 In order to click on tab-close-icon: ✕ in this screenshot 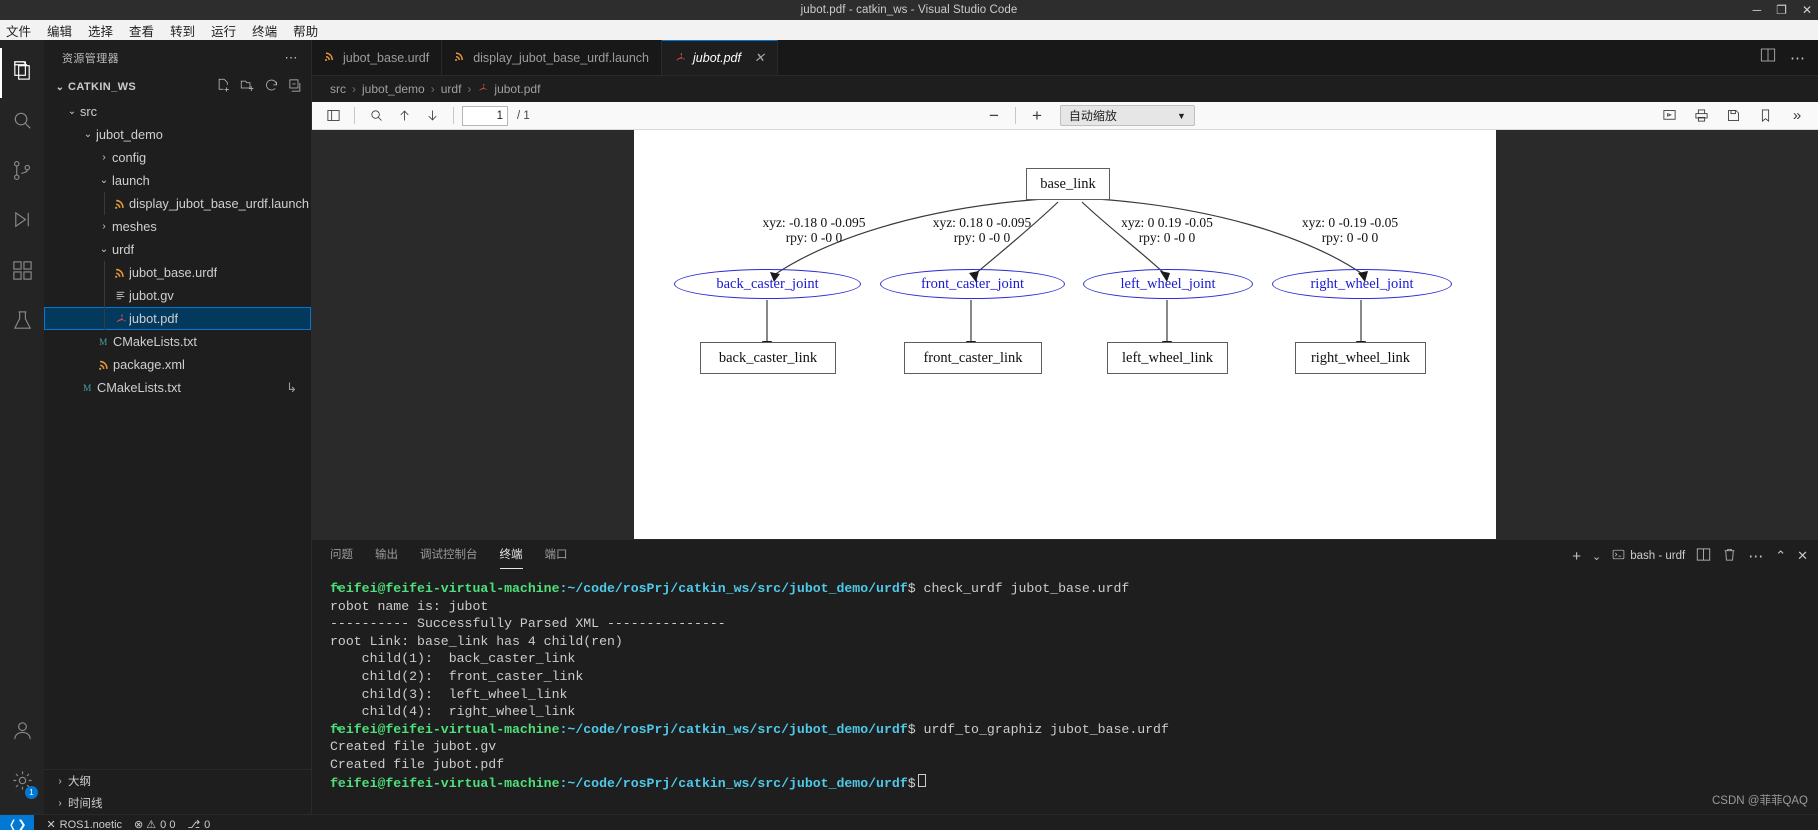, I will do `click(759, 58)`.